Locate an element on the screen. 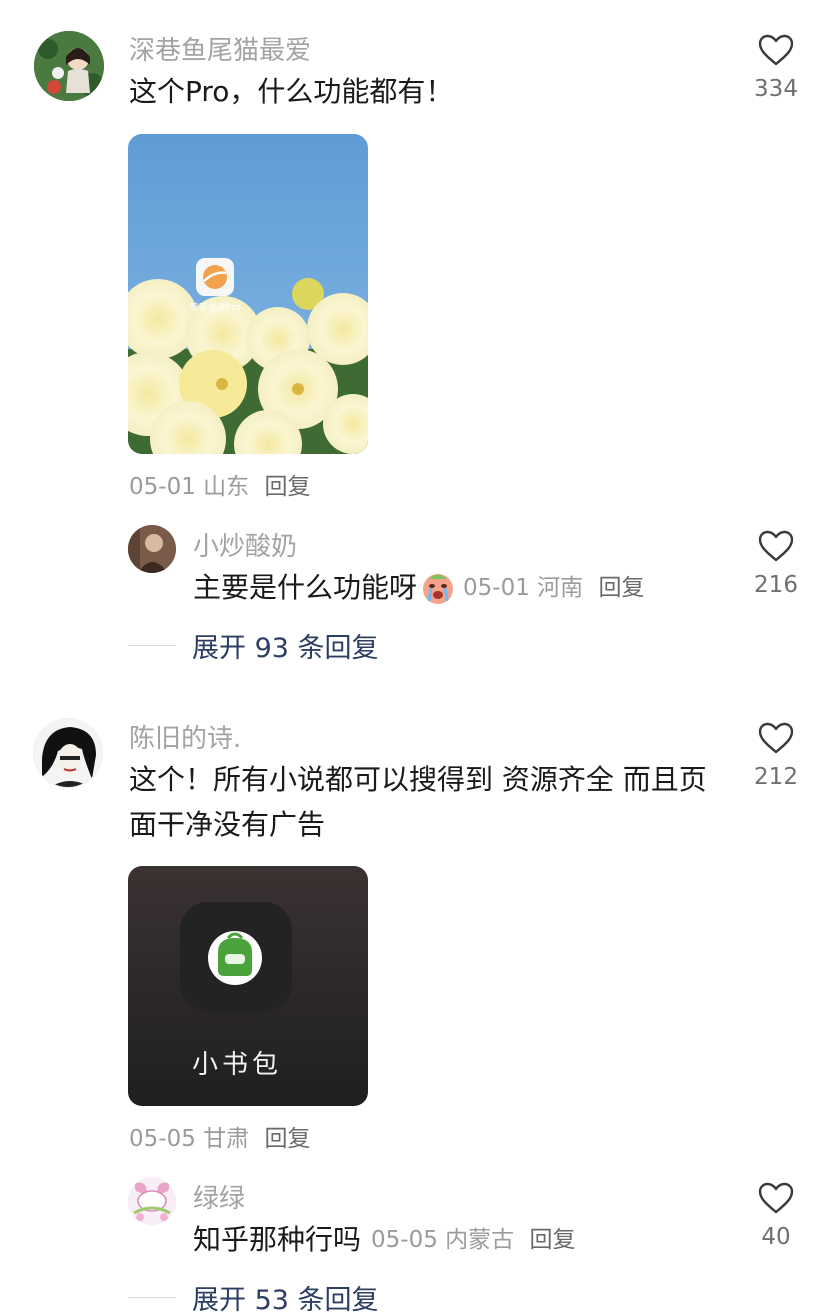 The image size is (828, 1313). reply-date: 05-01 is located at coordinates (496, 588).